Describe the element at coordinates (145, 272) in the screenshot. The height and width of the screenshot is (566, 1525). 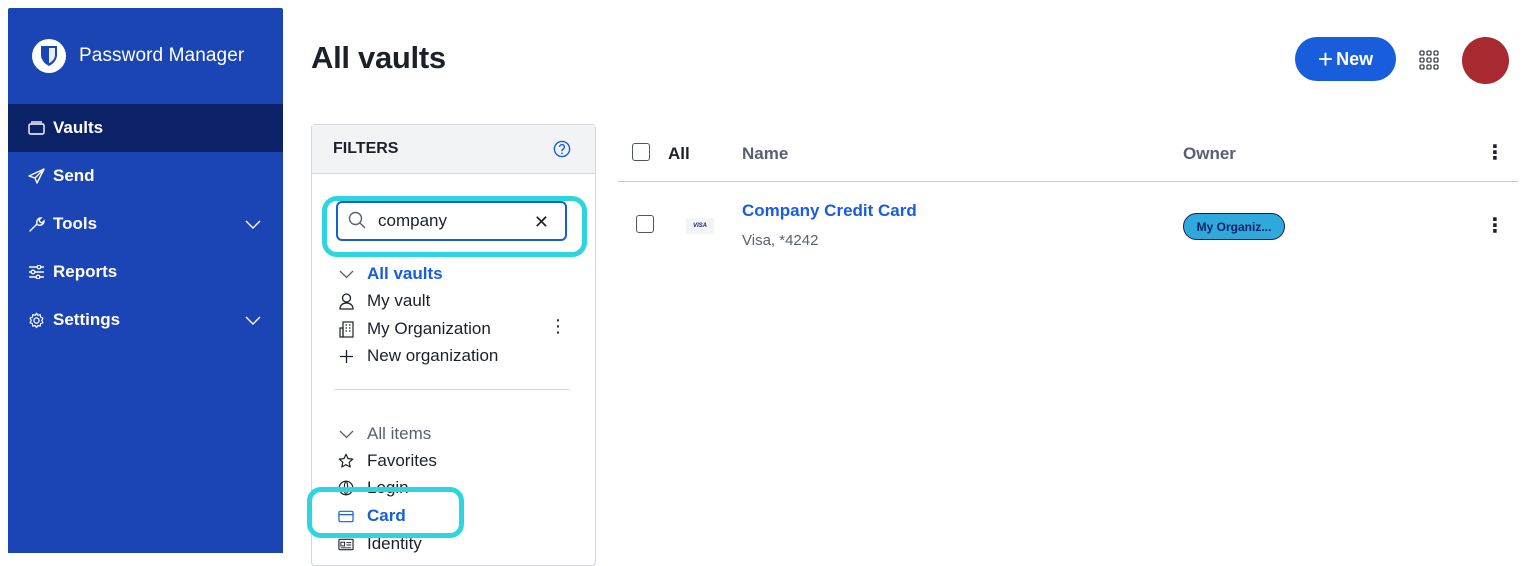
I see `sidebar-item-reports: Reports` at that location.